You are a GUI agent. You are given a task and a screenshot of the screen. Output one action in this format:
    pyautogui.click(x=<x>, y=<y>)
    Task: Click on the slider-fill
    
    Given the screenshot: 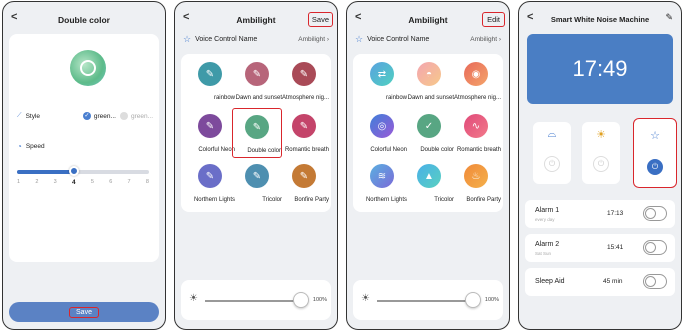 What is the action you would take?
    pyautogui.click(x=45, y=172)
    